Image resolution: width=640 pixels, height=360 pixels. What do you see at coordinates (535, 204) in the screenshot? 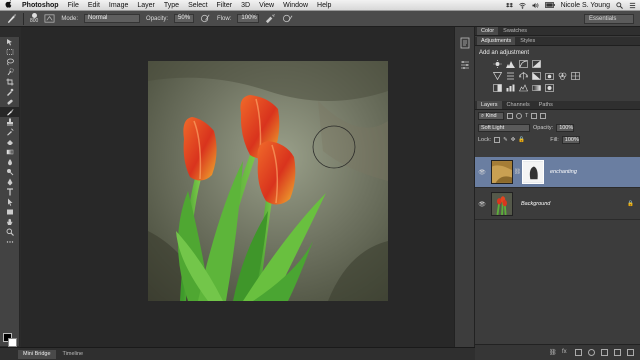
I see `layer-name: Background` at bounding box center [535, 204].